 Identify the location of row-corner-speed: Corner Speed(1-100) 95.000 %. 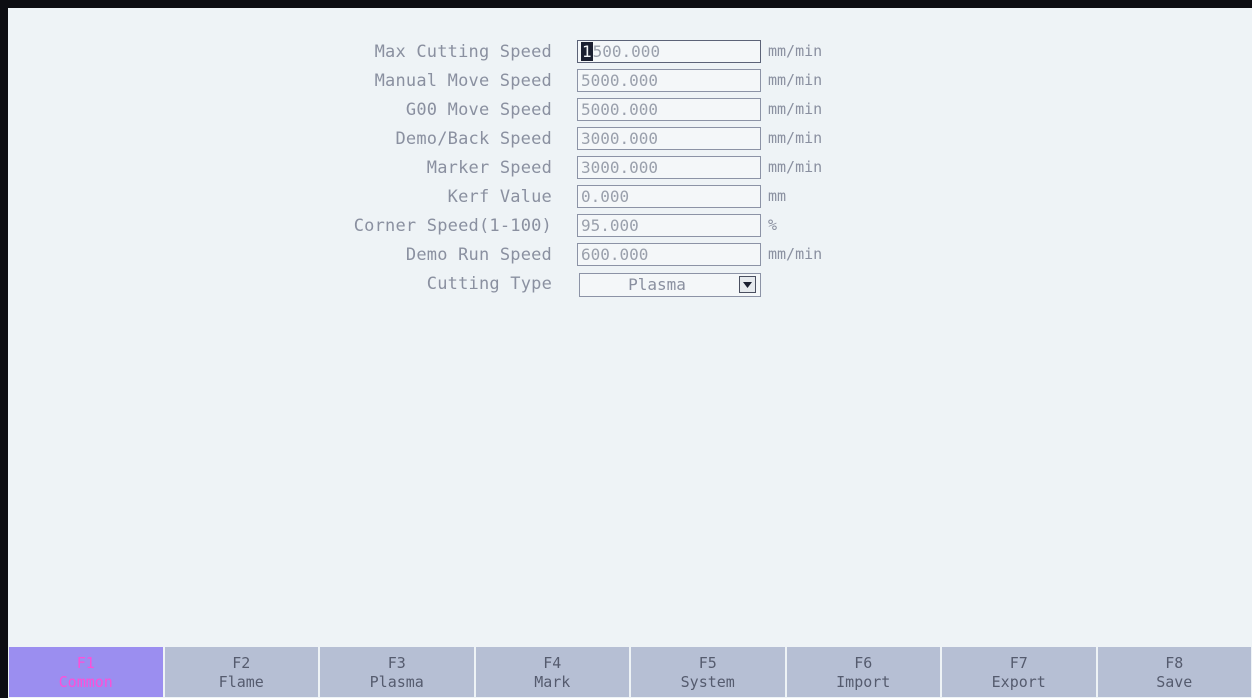
(630, 226).